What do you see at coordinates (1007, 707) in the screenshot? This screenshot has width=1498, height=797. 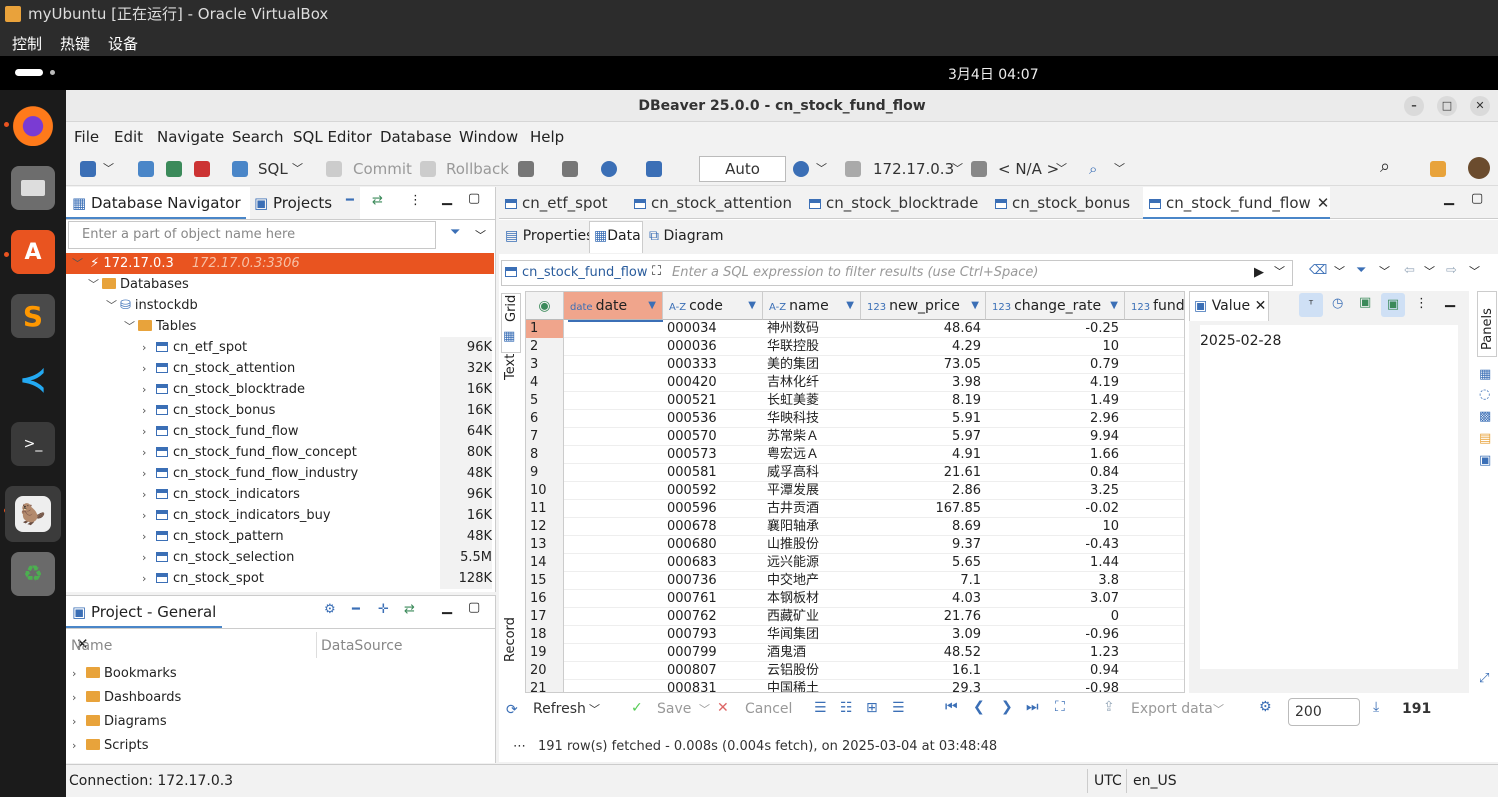 I see `next-page-icon: ❯` at bounding box center [1007, 707].